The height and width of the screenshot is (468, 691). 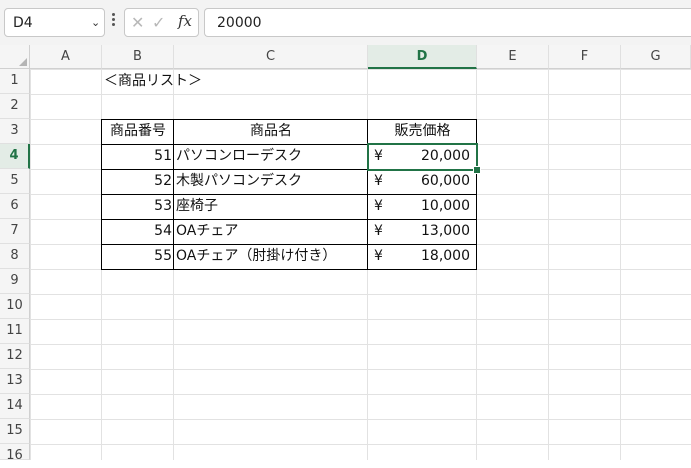 What do you see at coordinates (15, 256) in the screenshot?
I see `row-header-8: 8` at bounding box center [15, 256].